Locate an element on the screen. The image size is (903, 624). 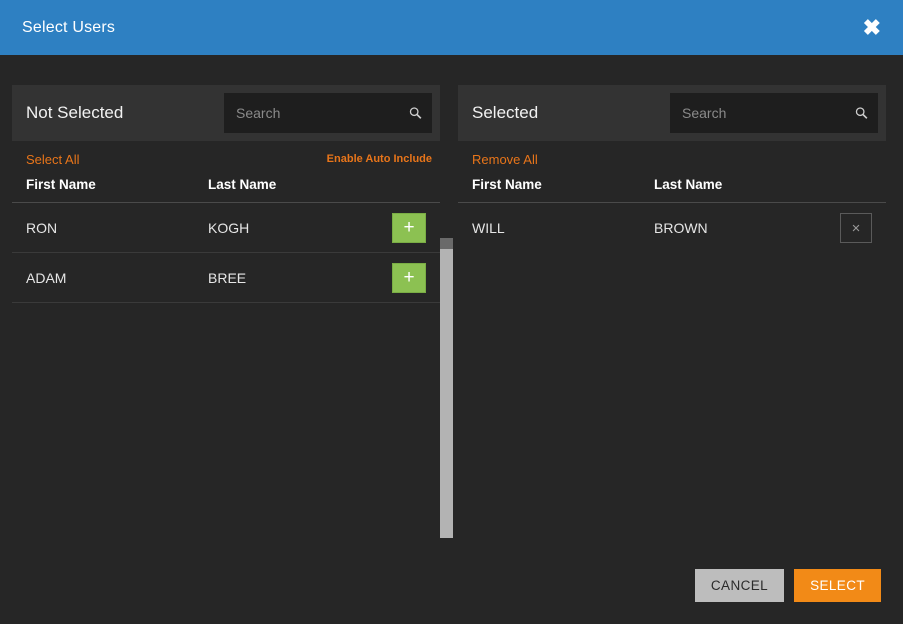
panel-title-not-selected: Not Selected is located at coordinates (75, 112).